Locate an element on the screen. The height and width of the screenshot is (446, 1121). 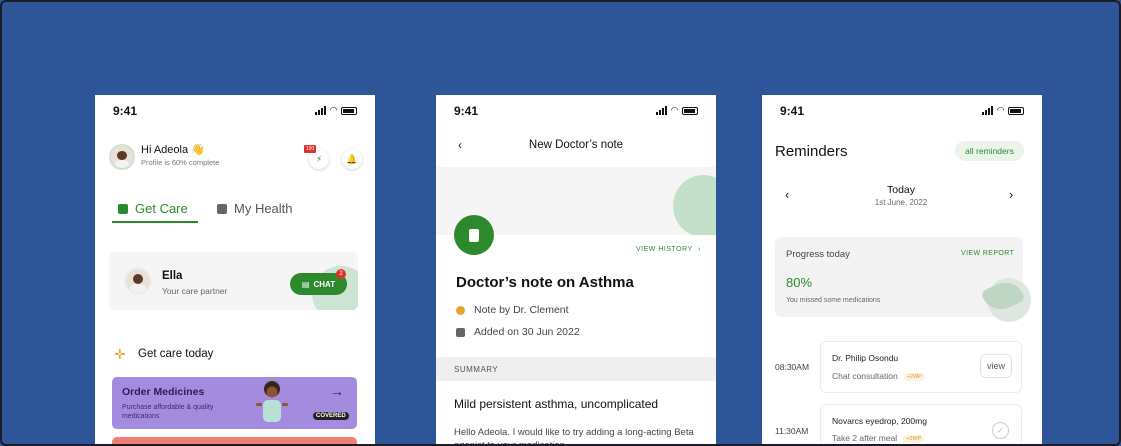
clipboard-icon is located at coordinates (474, 235).